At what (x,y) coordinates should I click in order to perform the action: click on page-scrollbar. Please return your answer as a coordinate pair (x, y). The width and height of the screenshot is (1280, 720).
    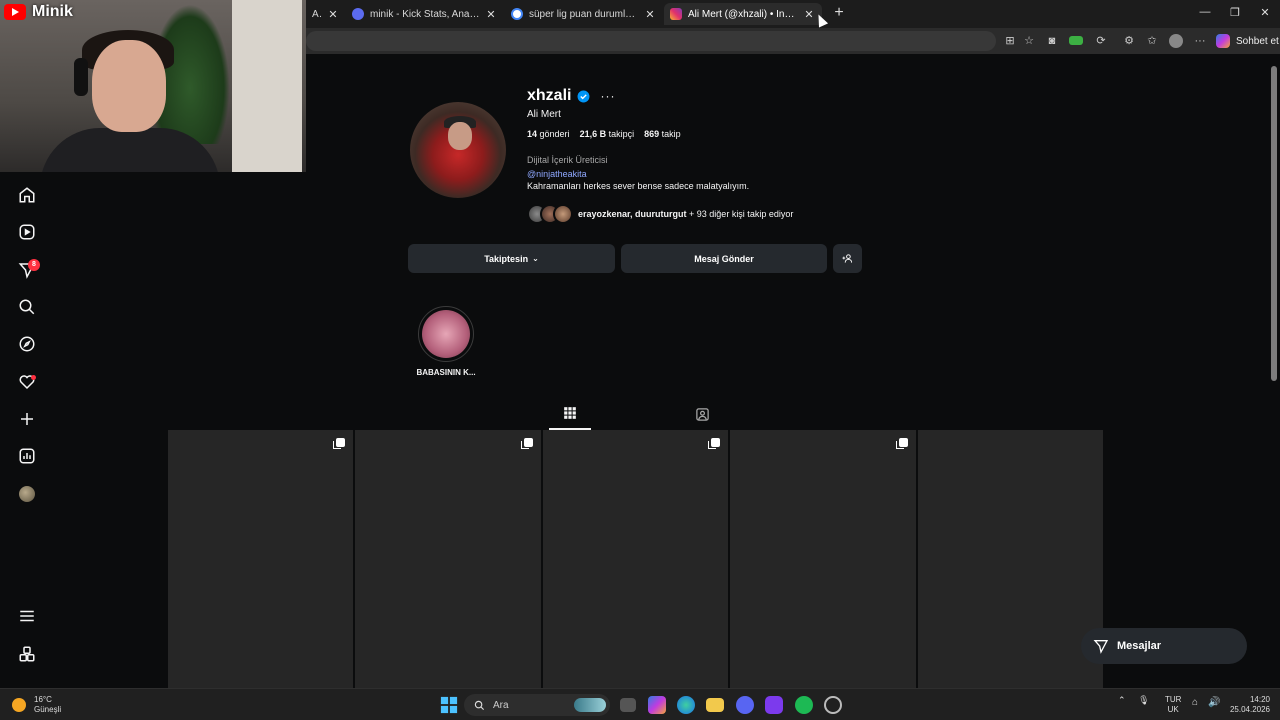
    Looking at the image, I should click on (1274, 371).